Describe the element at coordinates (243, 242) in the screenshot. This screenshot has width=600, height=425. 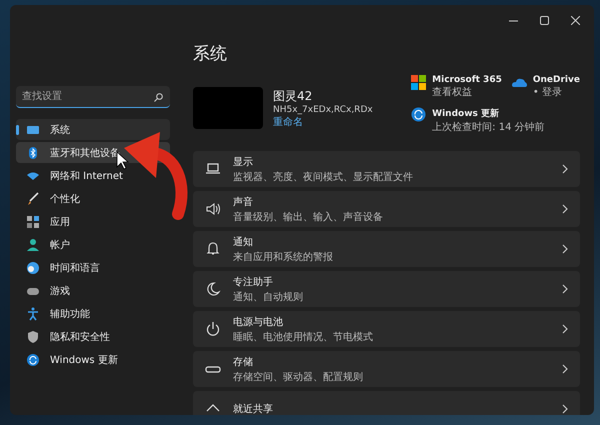
I see `card-title: 通知` at that location.